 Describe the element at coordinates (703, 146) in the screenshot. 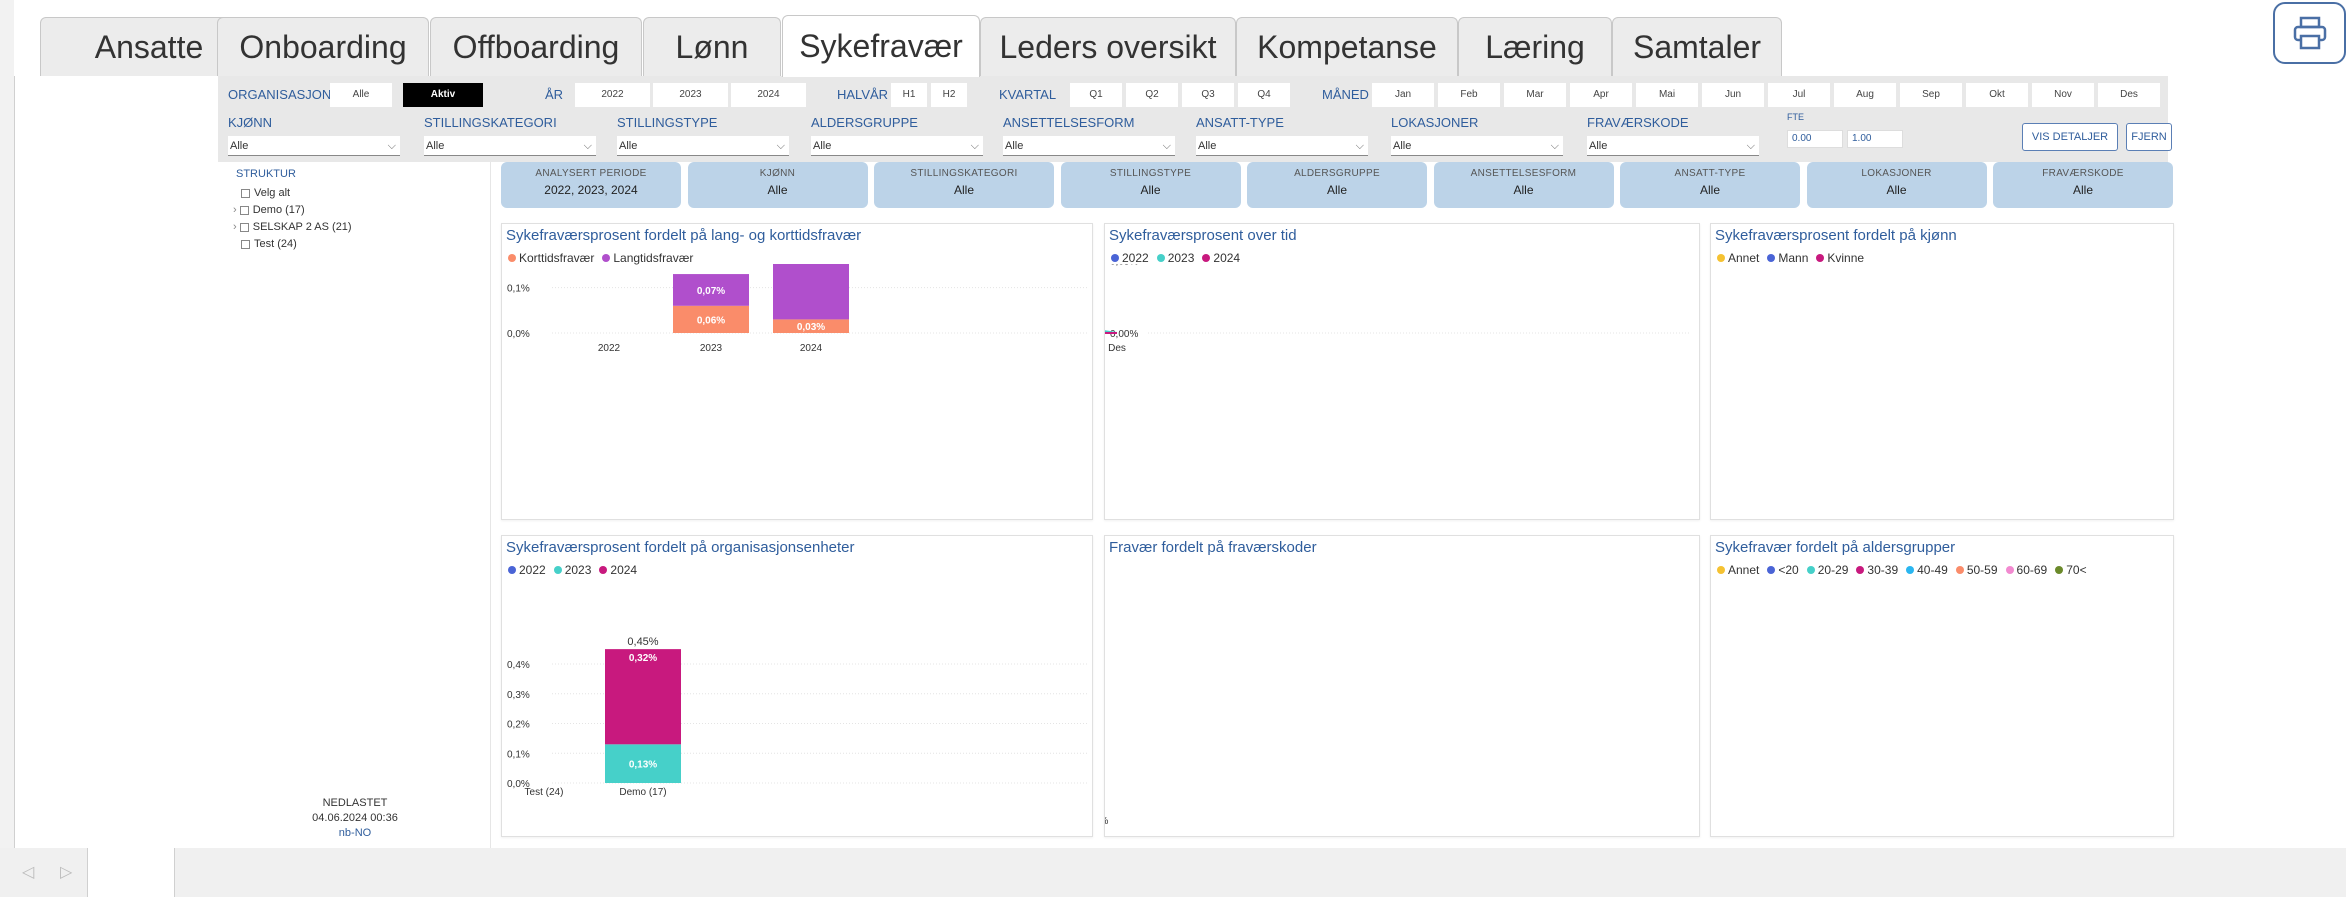

I see `dropdown-stillingstype: Alle ⌵` at that location.